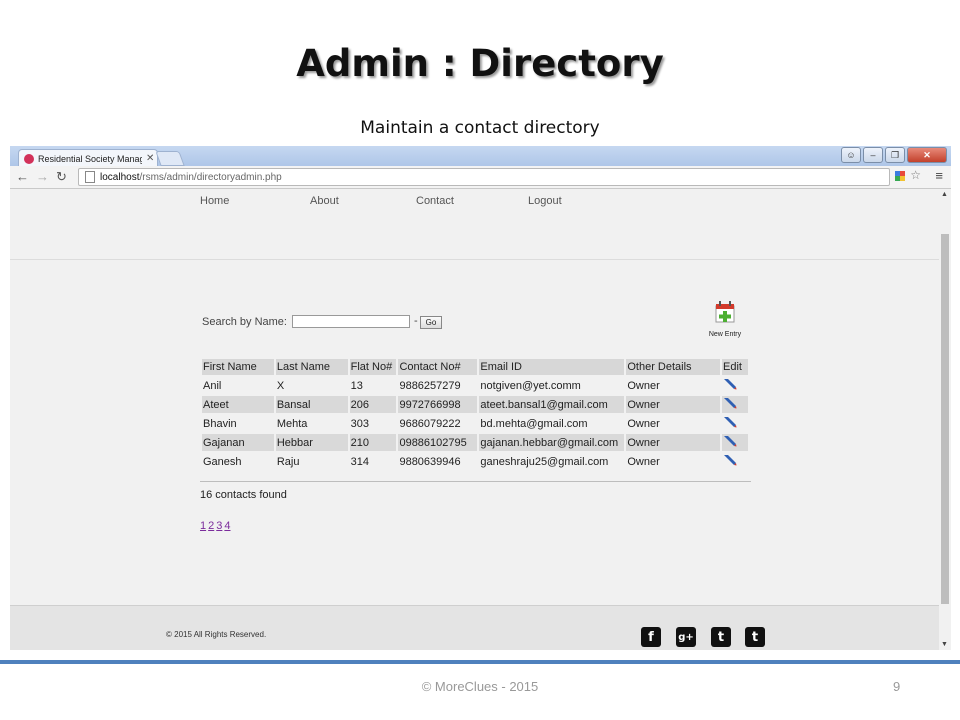  What do you see at coordinates (480, 63) in the screenshot?
I see `slide-title: Admin : Directory` at bounding box center [480, 63].